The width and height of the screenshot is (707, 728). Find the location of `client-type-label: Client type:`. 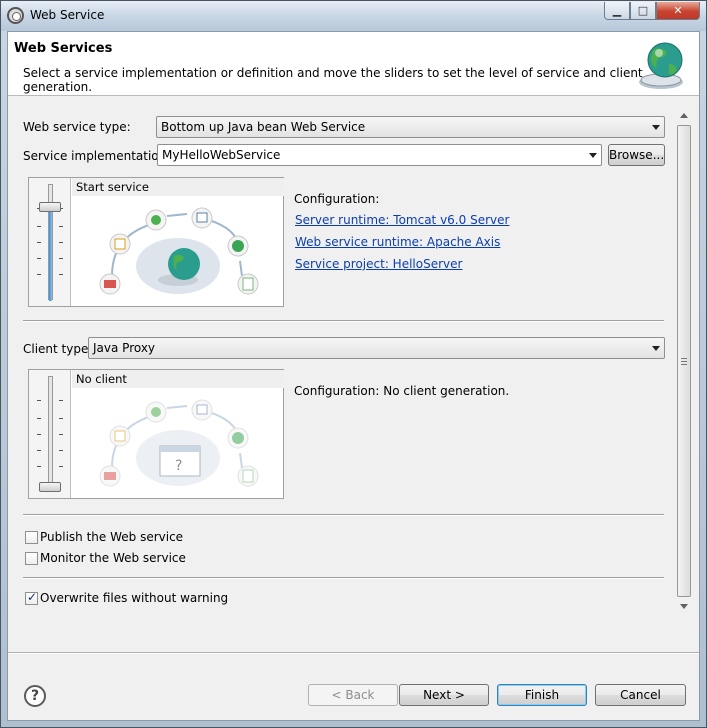

client-type-label: Client type: is located at coordinates (58, 349).